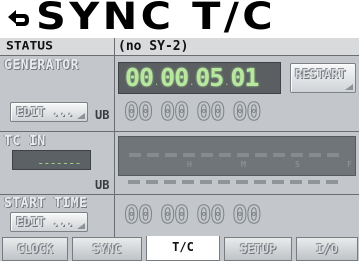  What do you see at coordinates (297, 164) in the screenshot?
I see `tc-in-unit-seconds: S` at bounding box center [297, 164].